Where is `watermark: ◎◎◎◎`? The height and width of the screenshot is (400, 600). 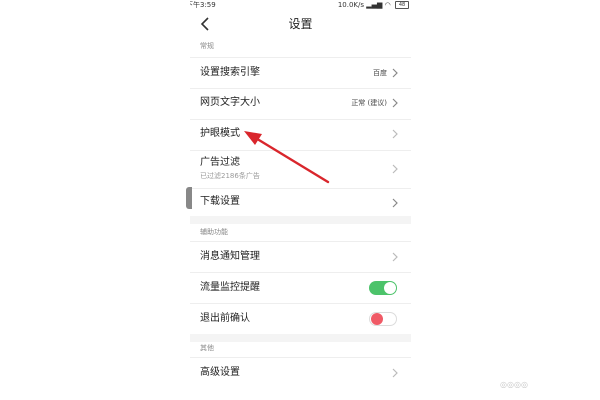 watermark: ◎◎◎◎ is located at coordinates (514, 384).